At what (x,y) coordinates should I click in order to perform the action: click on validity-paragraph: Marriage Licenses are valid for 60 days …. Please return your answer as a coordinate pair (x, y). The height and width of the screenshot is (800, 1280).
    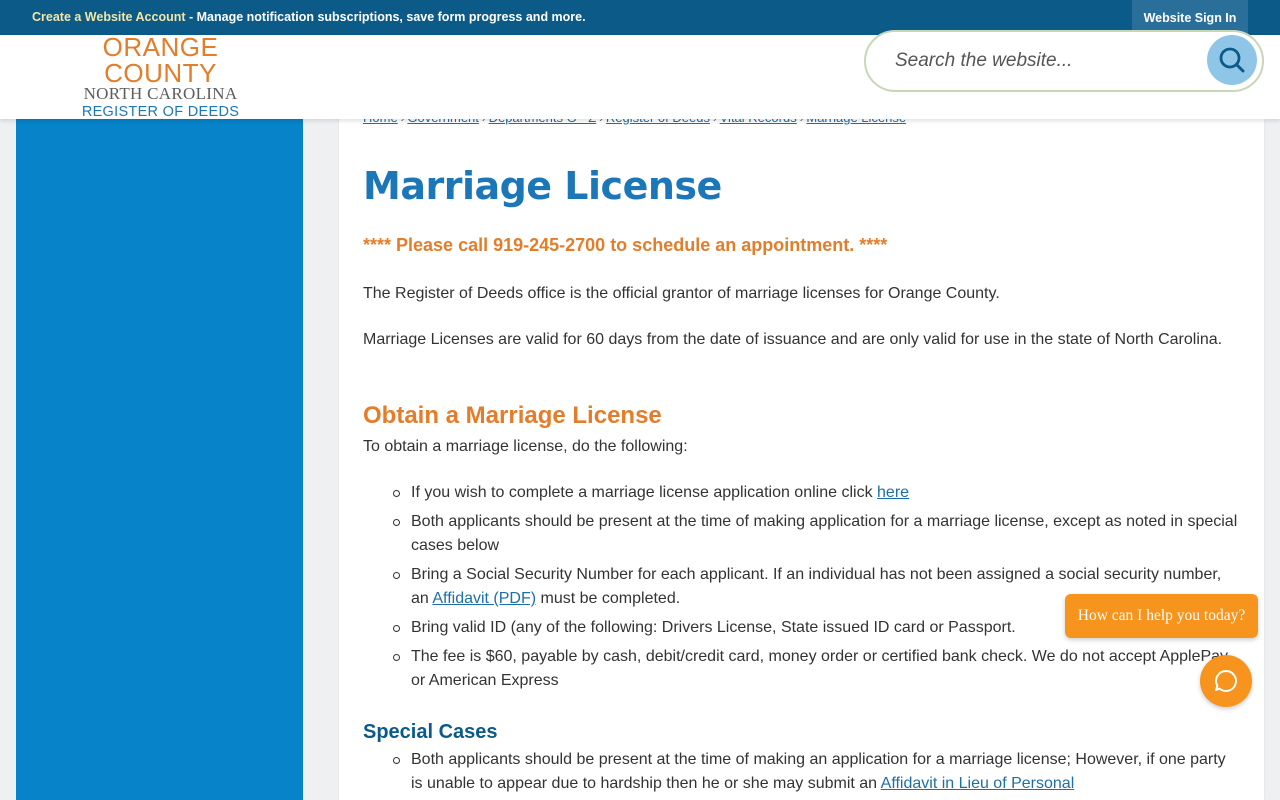
    Looking at the image, I should click on (793, 339).